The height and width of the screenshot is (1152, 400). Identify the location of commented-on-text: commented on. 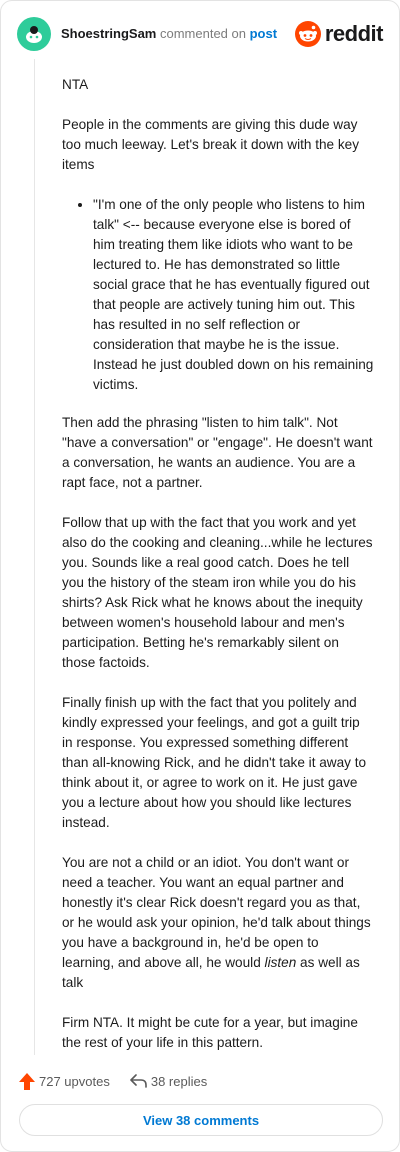
(202, 33).